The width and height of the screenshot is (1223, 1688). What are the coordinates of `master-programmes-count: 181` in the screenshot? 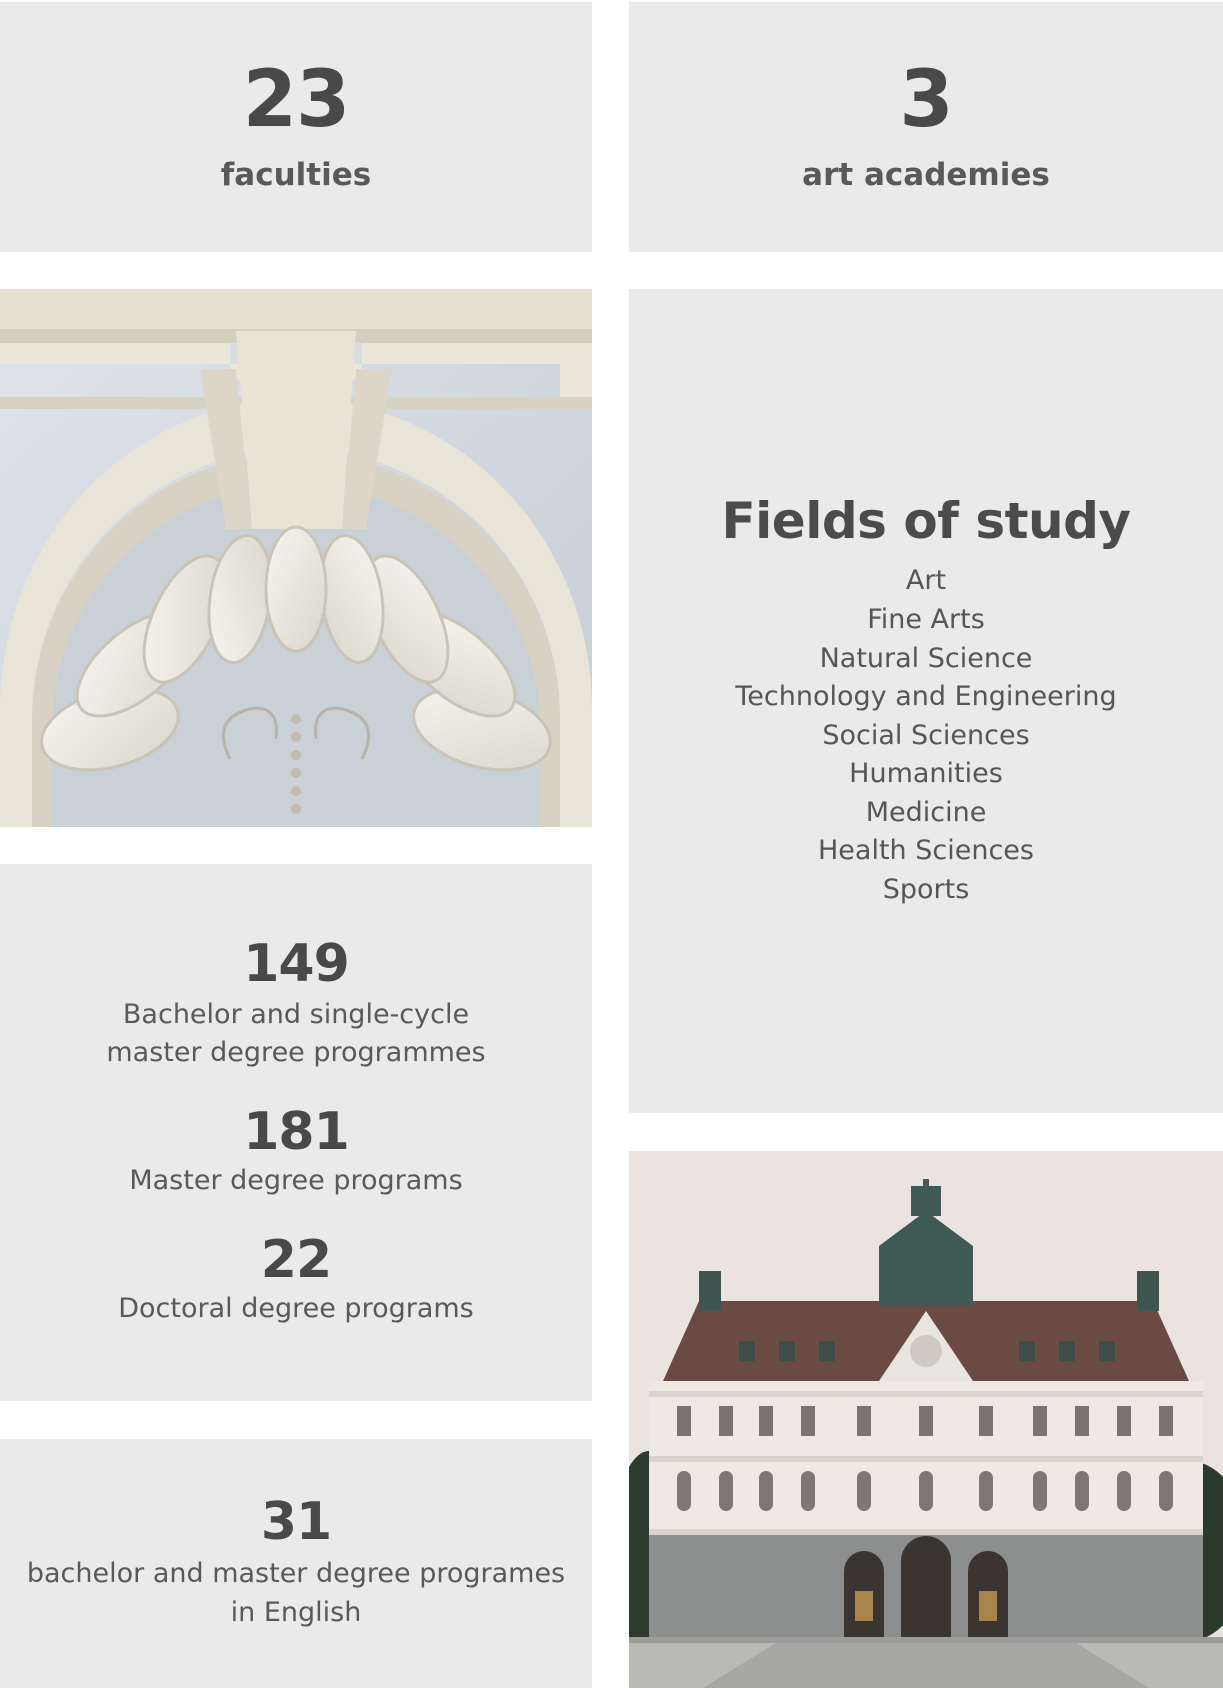 It's located at (296, 1131).